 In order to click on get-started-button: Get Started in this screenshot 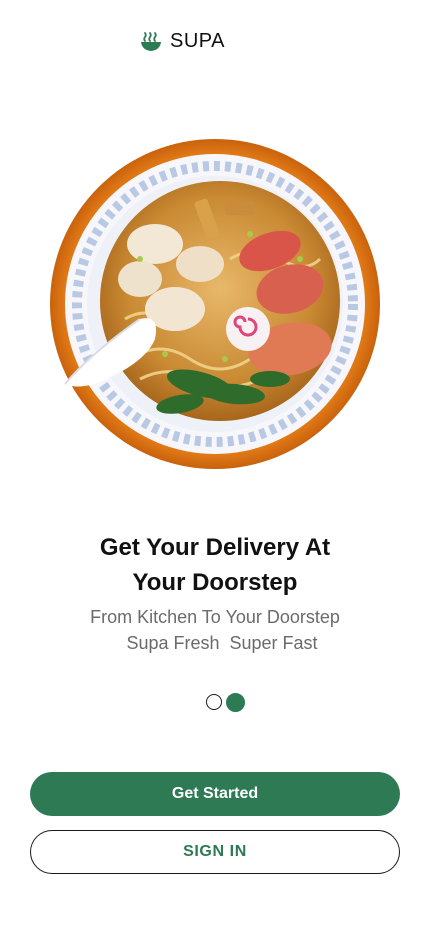, I will do `click(215, 794)`.